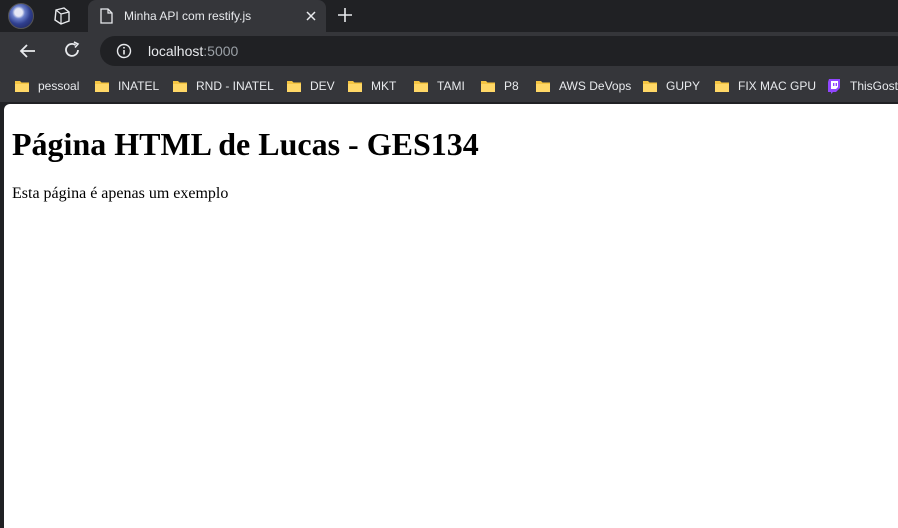 The image size is (898, 528). I want to click on bookmark-item: FIX MAC GPU, so click(765, 86).